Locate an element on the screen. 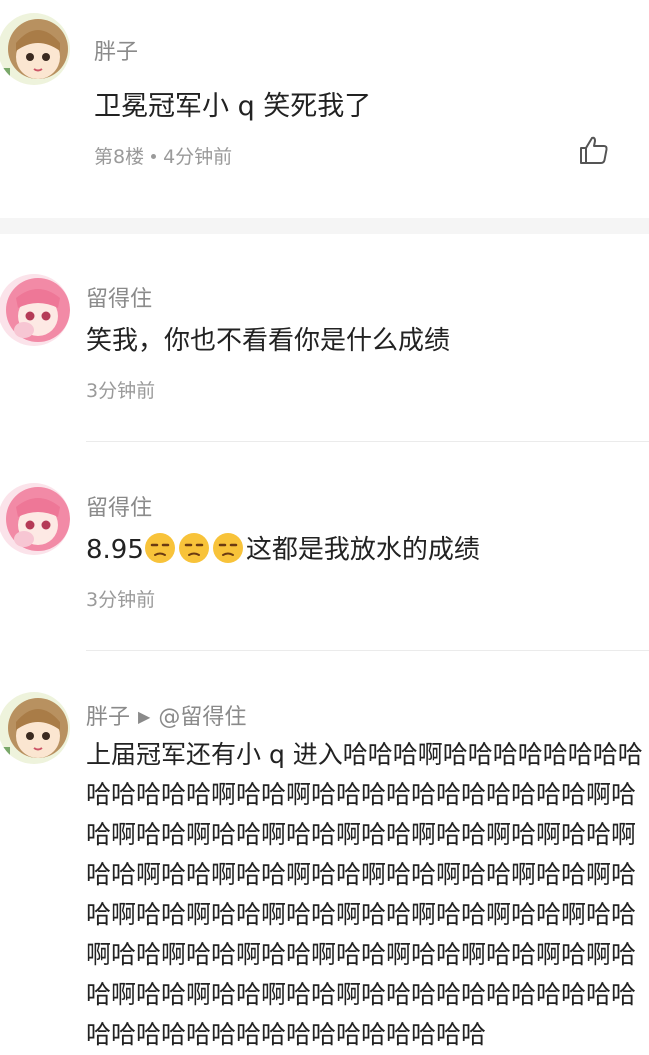 The height and width of the screenshot is (1055, 649). reply-content: 笑我，你也不看看你是什么成绩 is located at coordinates (268, 341).